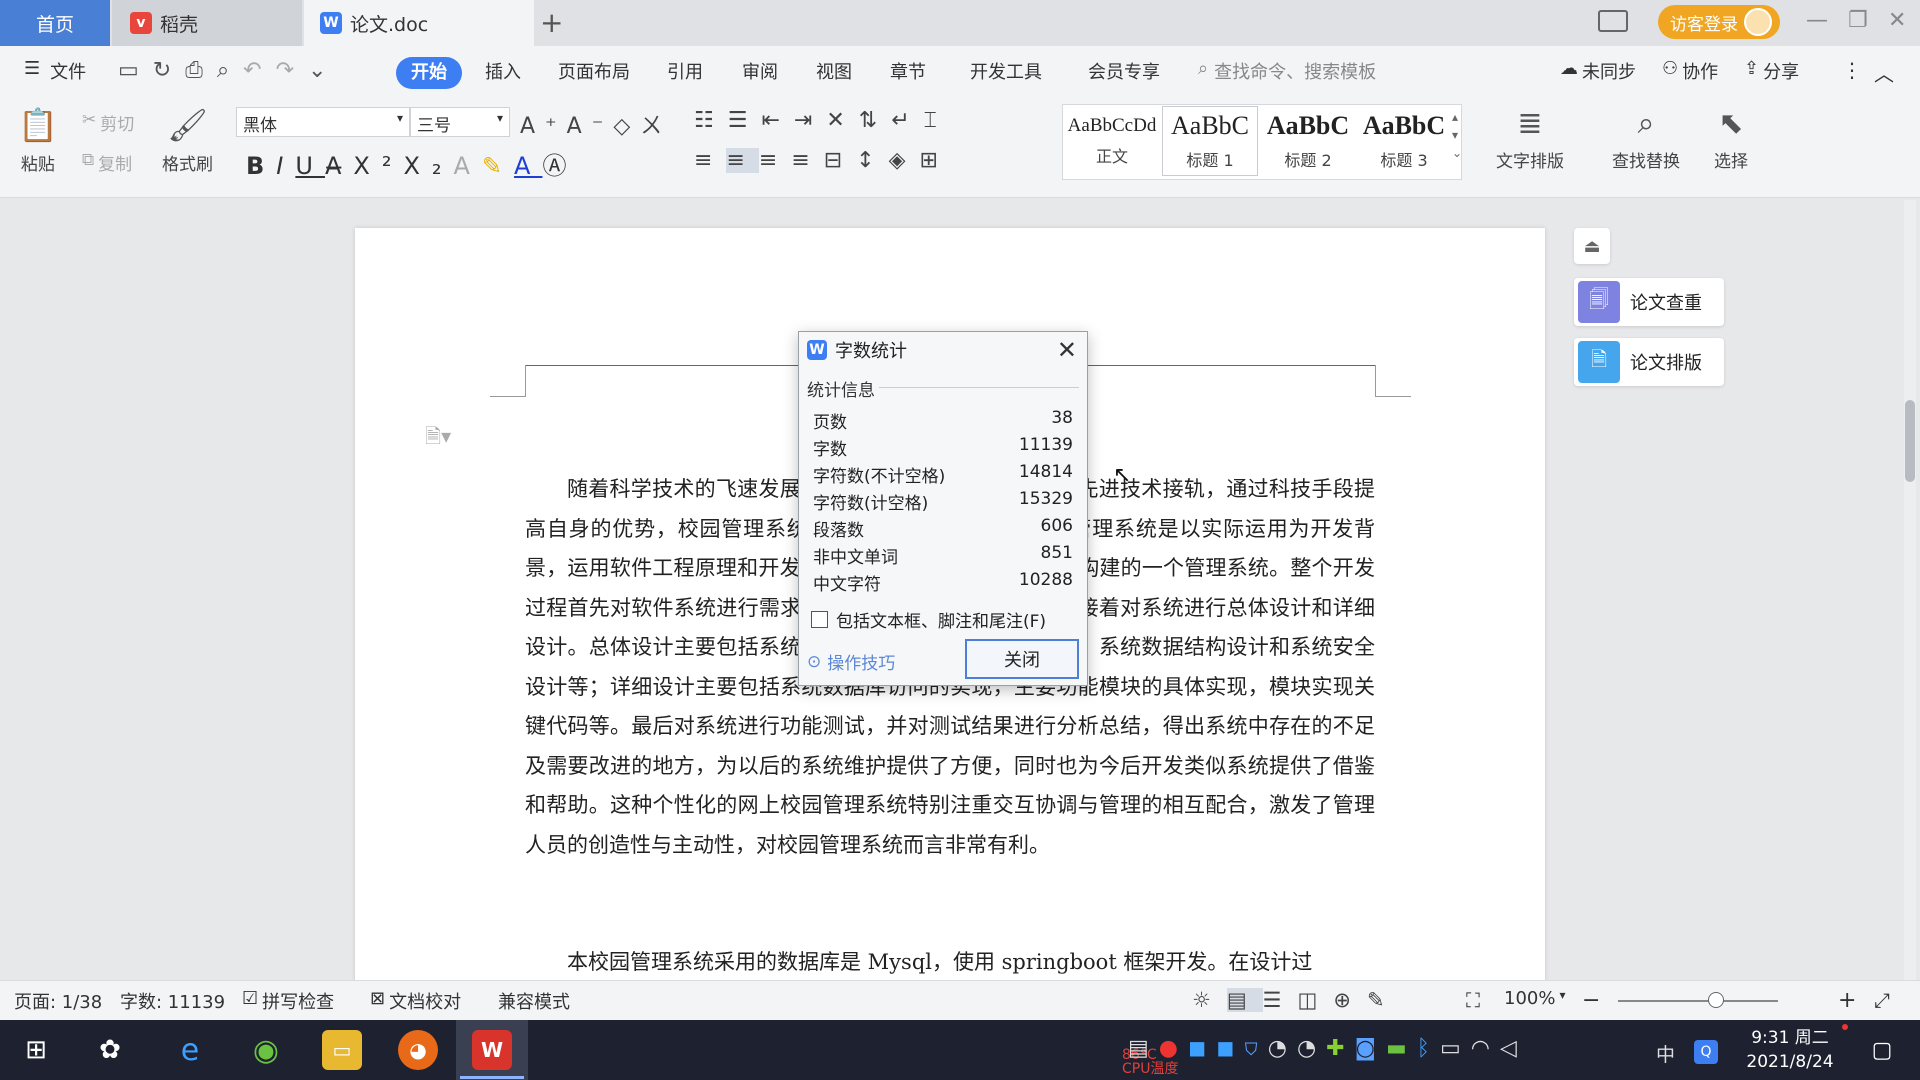  Describe the element at coordinates (378, 166) in the screenshot. I see `superscript-icon: X²` at that location.